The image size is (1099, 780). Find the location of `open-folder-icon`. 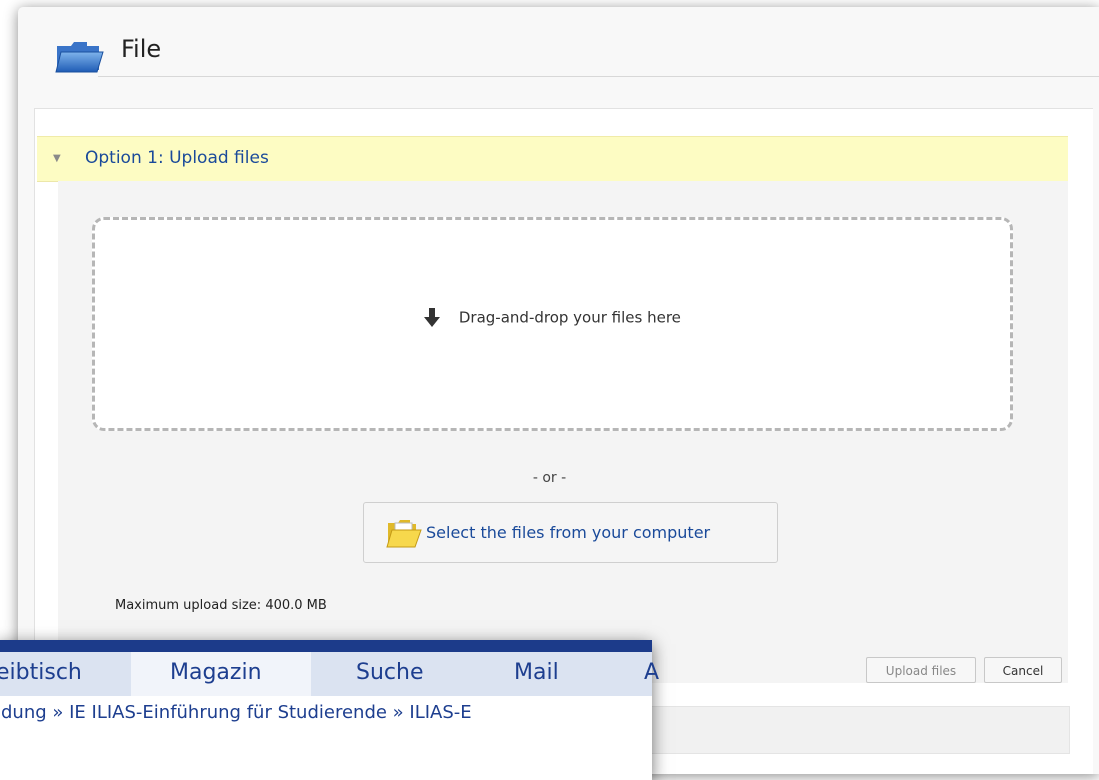

open-folder-icon is located at coordinates (404, 534).